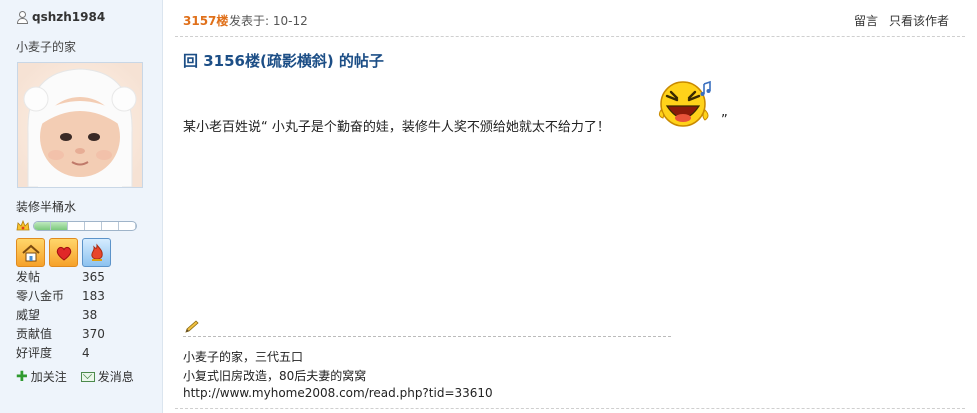 The width and height of the screenshot is (977, 413). What do you see at coordinates (46, 207) in the screenshot?
I see `author-rank: 装修半桶水` at bounding box center [46, 207].